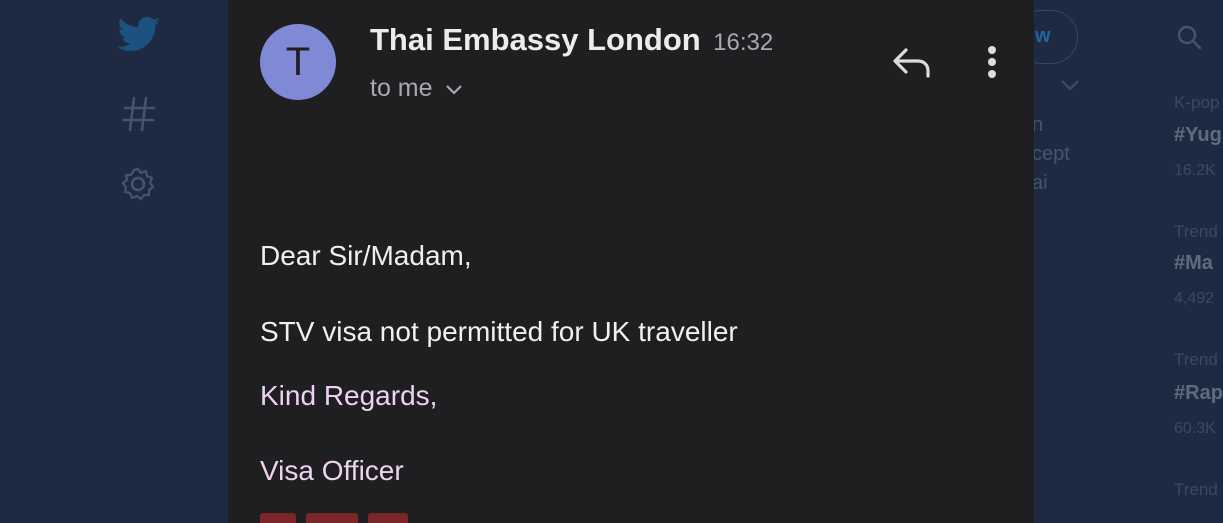 The height and width of the screenshot is (523, 1223). I want to click on cut-off-text-line, so click(340, 517).